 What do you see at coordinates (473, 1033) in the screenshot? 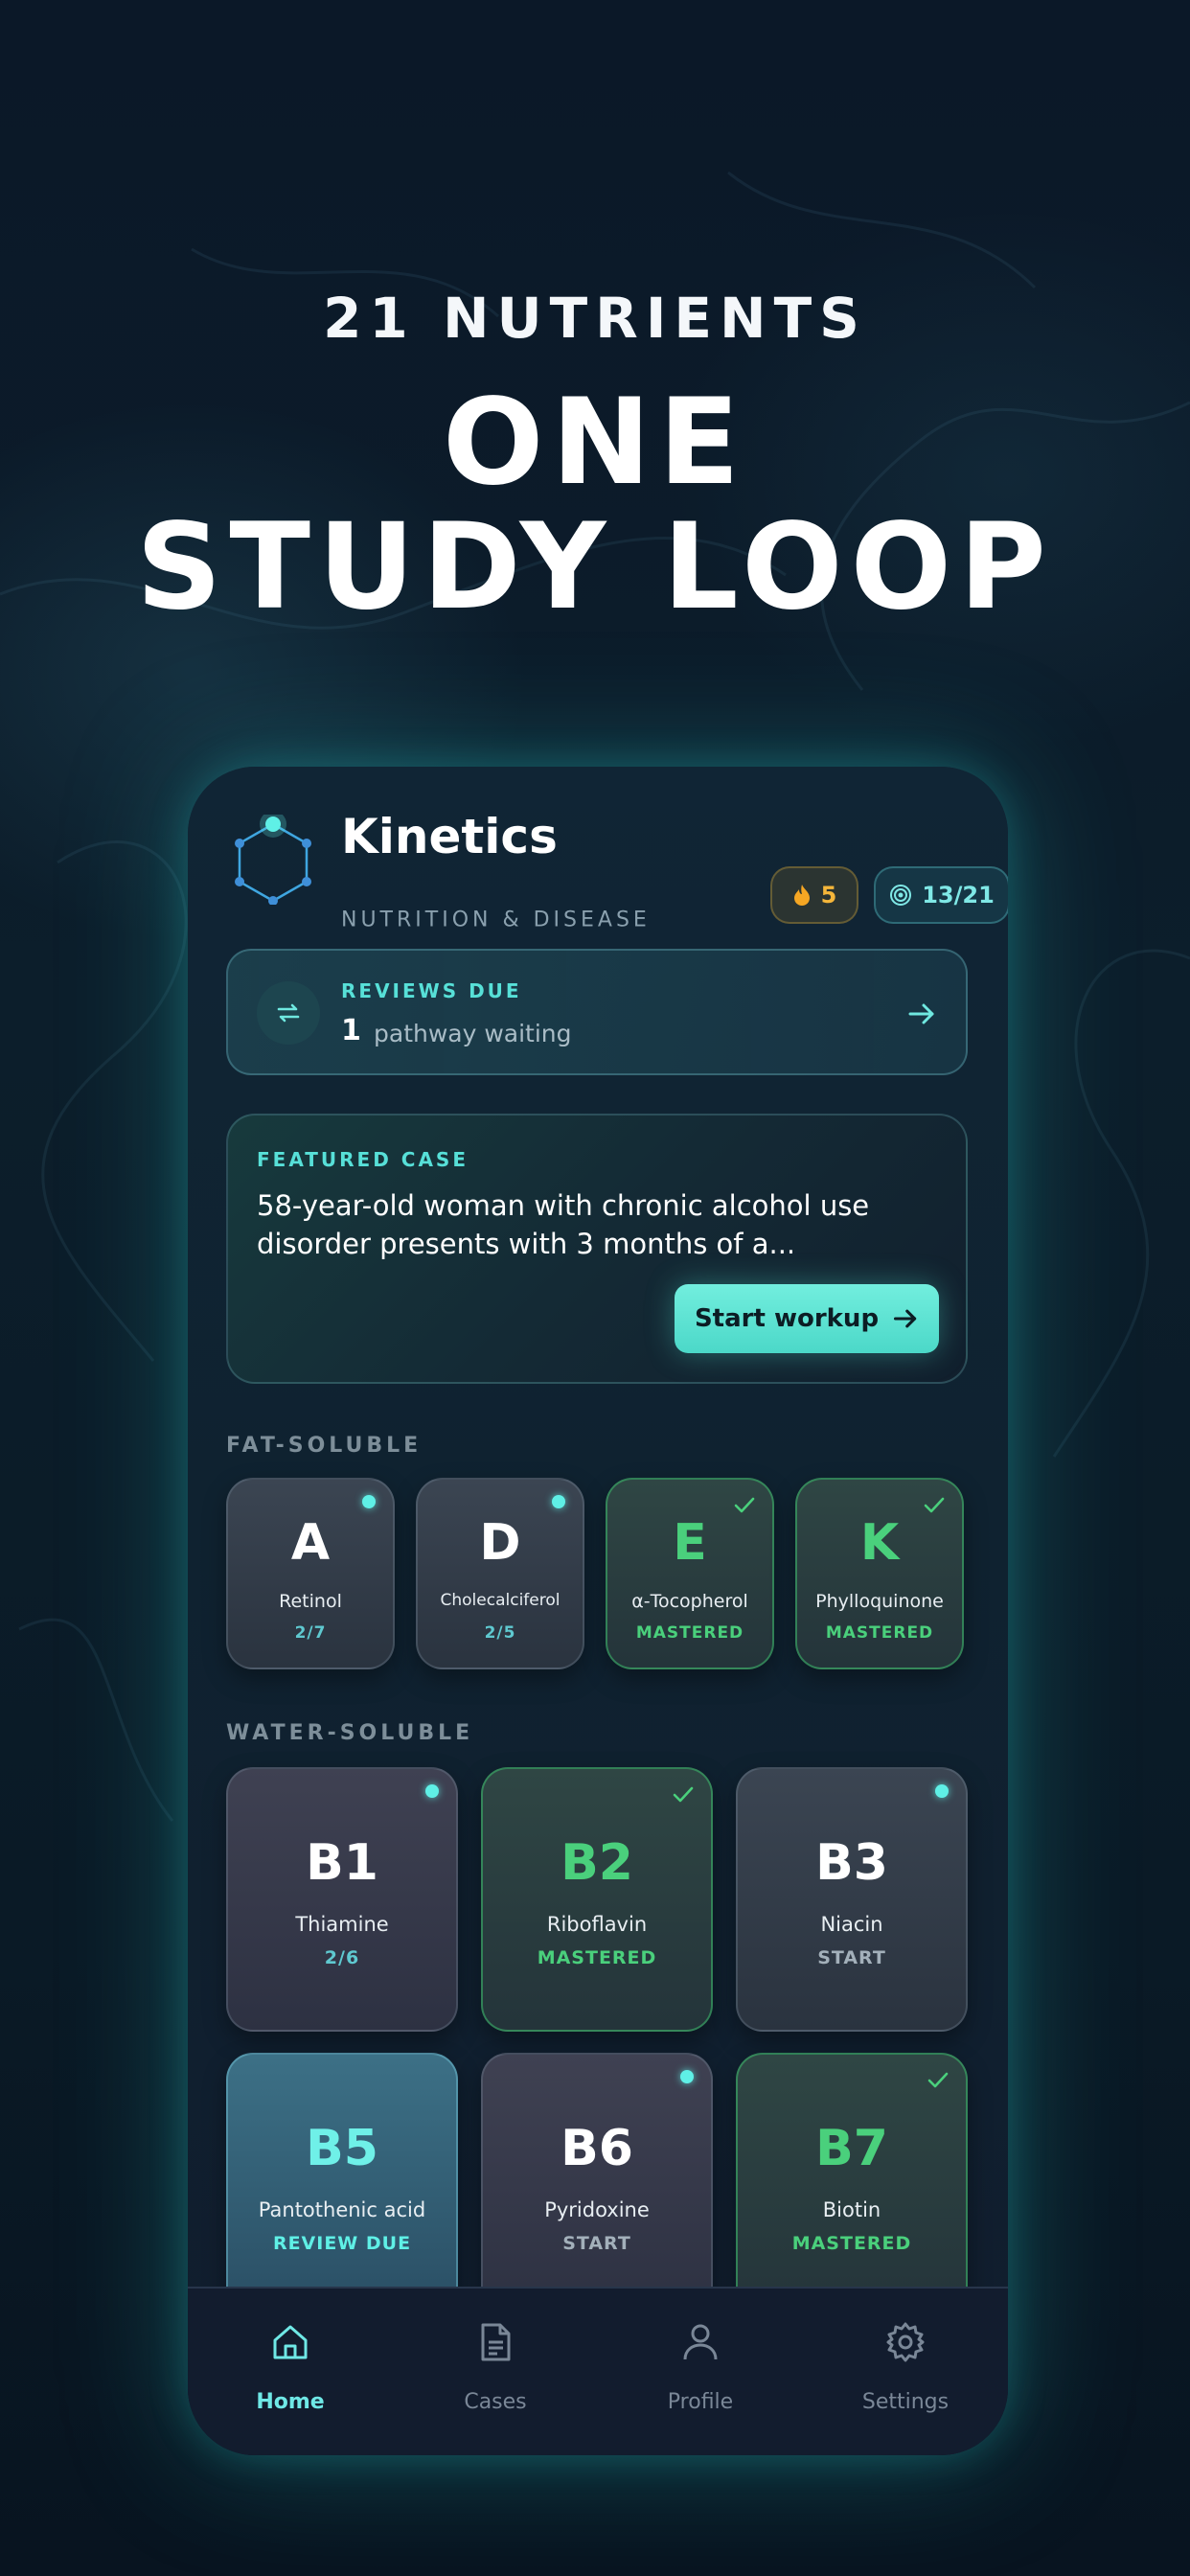
I see `reviews-text: pathway waiting` at bounding box center [473, 1033].